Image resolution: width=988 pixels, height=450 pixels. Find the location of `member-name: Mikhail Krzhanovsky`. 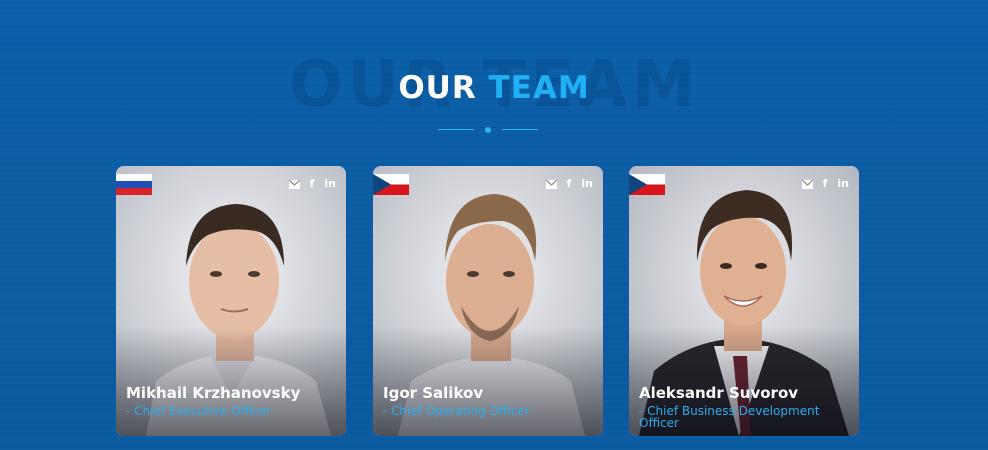

member-name: Mikhail Krzhanovsky is located at coordinates (213, 393).